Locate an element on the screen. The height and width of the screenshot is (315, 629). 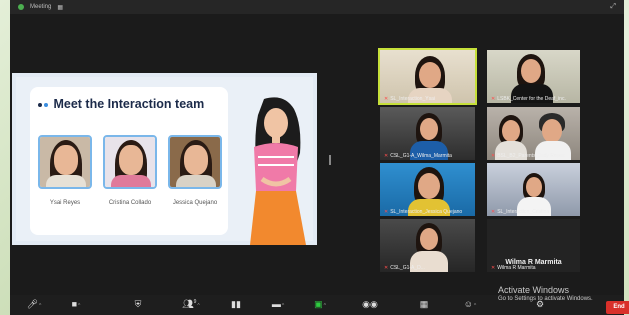
activate-windows-title: Activate Windows is located at coordinates (534, 290).